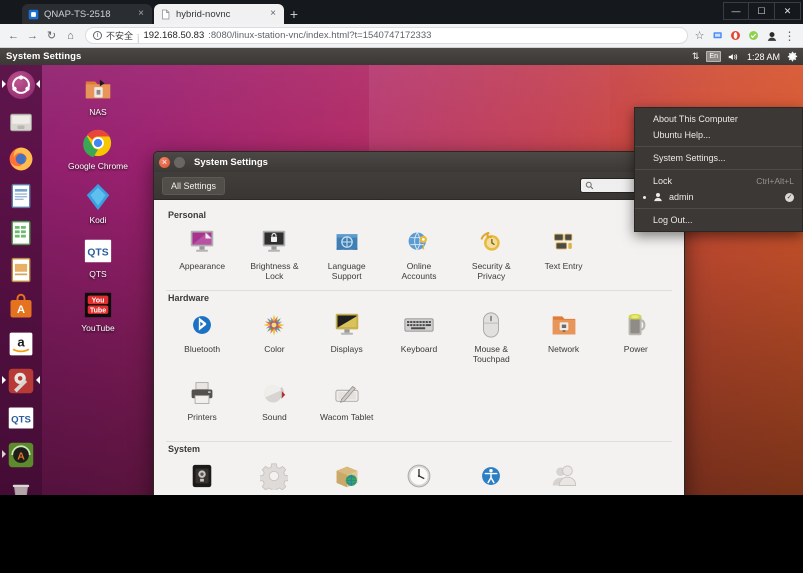 Image resolution: width=803 pixels, height=573 pixels. What do you see at coordinates (166, 14) in the screenshot?
I see `page-favicon-icon` at bounding box center [166, 14].